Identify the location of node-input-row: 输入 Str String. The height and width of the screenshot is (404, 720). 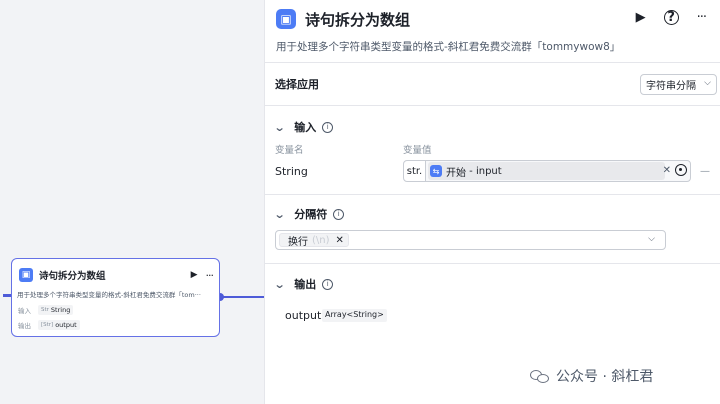
(46, 310).